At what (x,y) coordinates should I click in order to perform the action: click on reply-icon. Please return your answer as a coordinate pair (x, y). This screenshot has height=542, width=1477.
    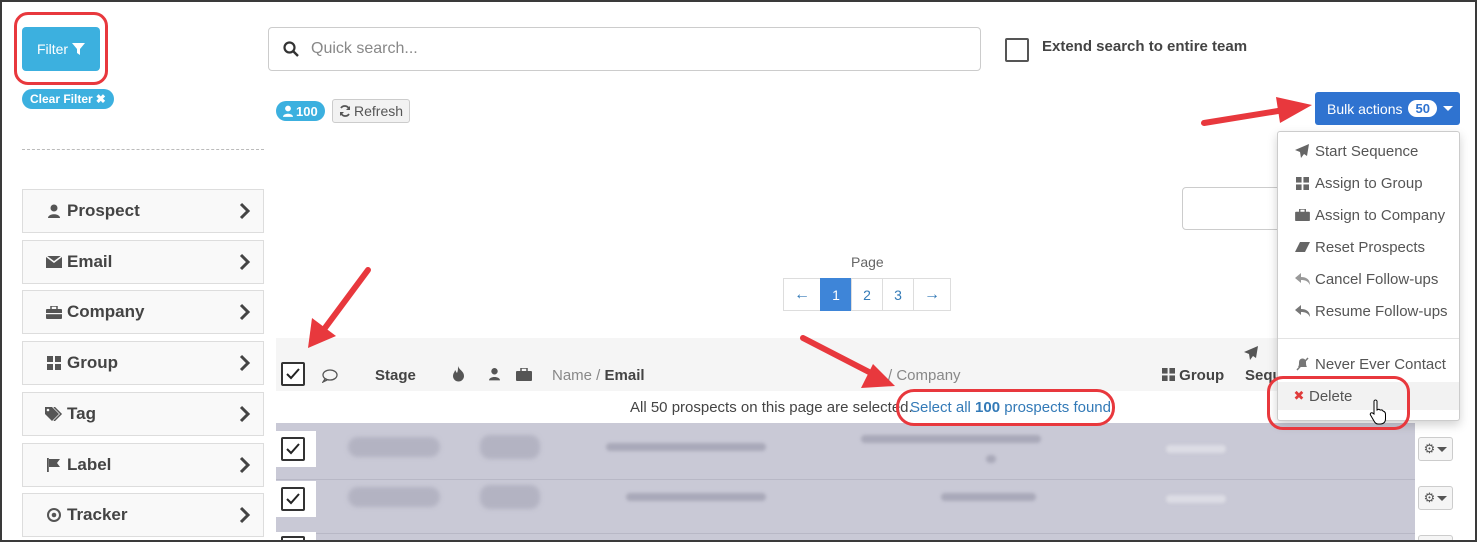
    Looking at the image, I should click on (1302, 279).